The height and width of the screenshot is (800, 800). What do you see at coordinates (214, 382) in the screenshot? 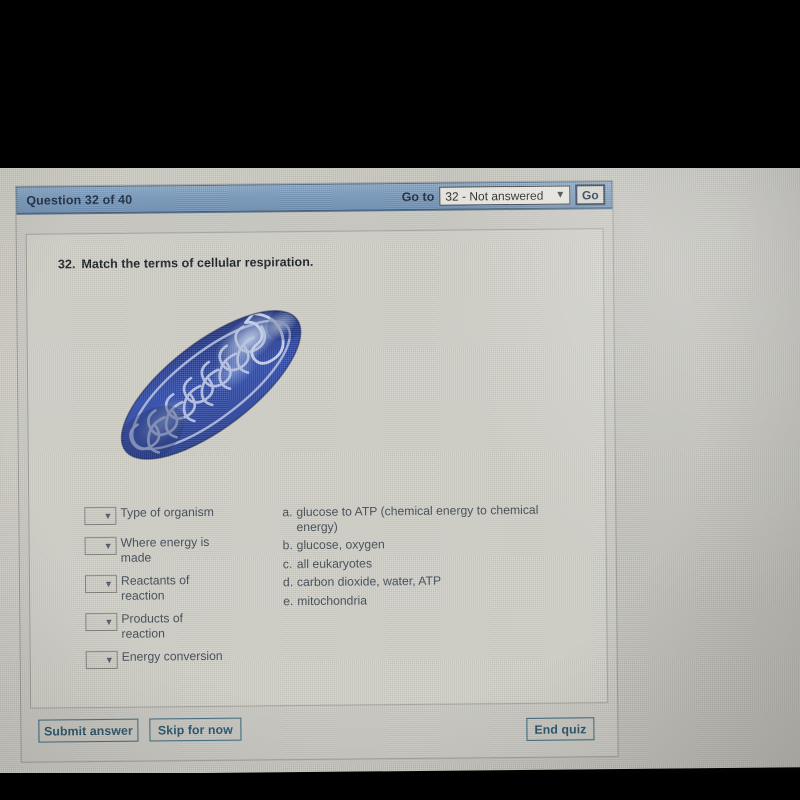
I see `mitochondrion-illustration` at bounding box center [214, 382].